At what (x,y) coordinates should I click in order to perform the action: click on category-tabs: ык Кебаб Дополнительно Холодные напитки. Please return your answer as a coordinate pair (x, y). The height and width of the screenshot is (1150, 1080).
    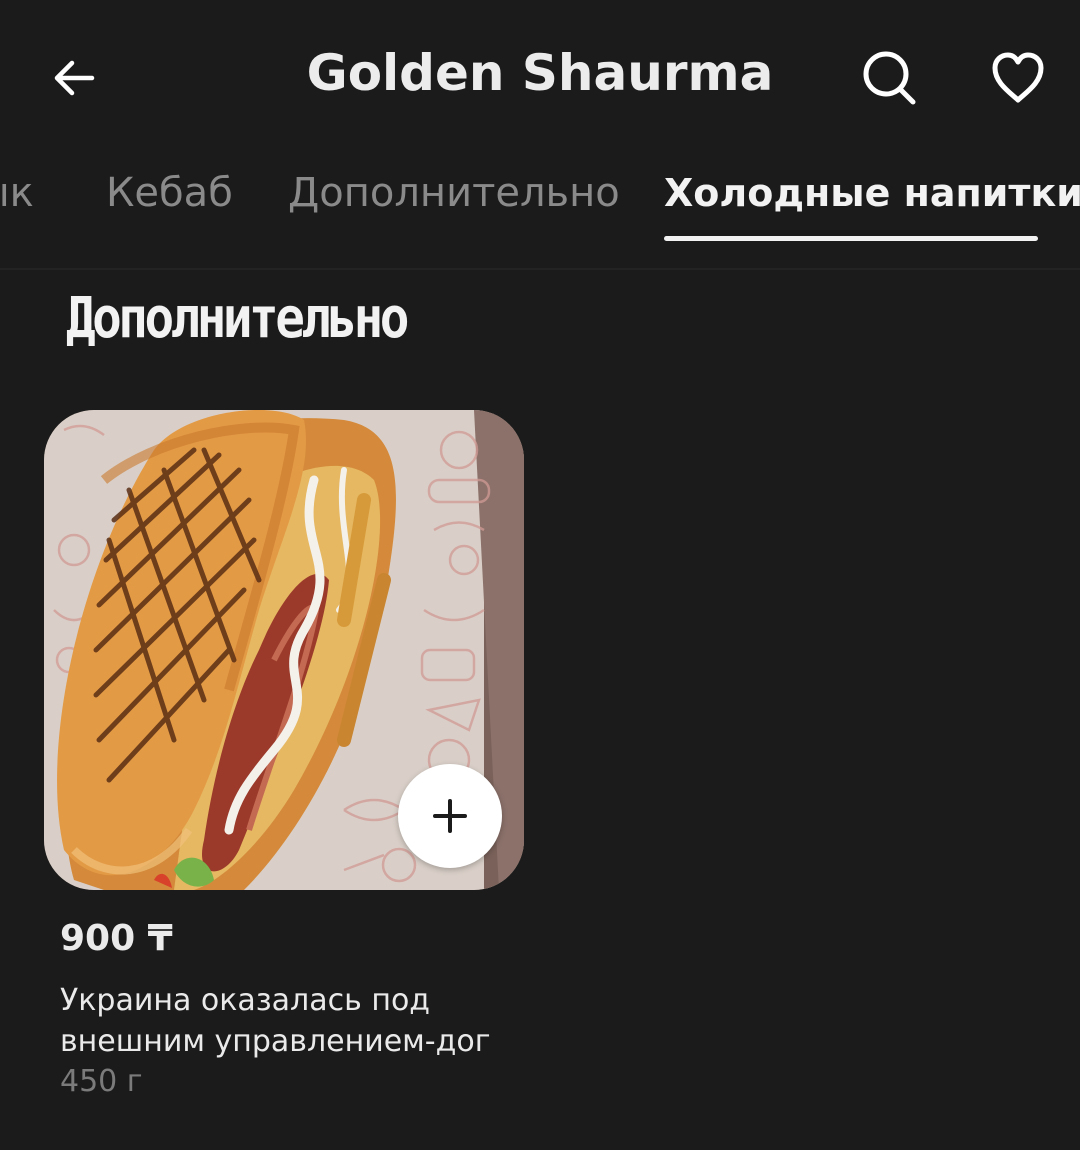
    Looking at the image, I should click on (540, 210).